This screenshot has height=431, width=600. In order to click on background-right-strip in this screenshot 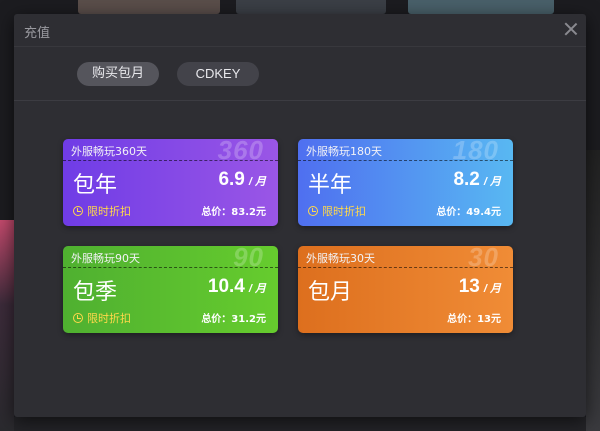, I will do `click(593, 290)`.